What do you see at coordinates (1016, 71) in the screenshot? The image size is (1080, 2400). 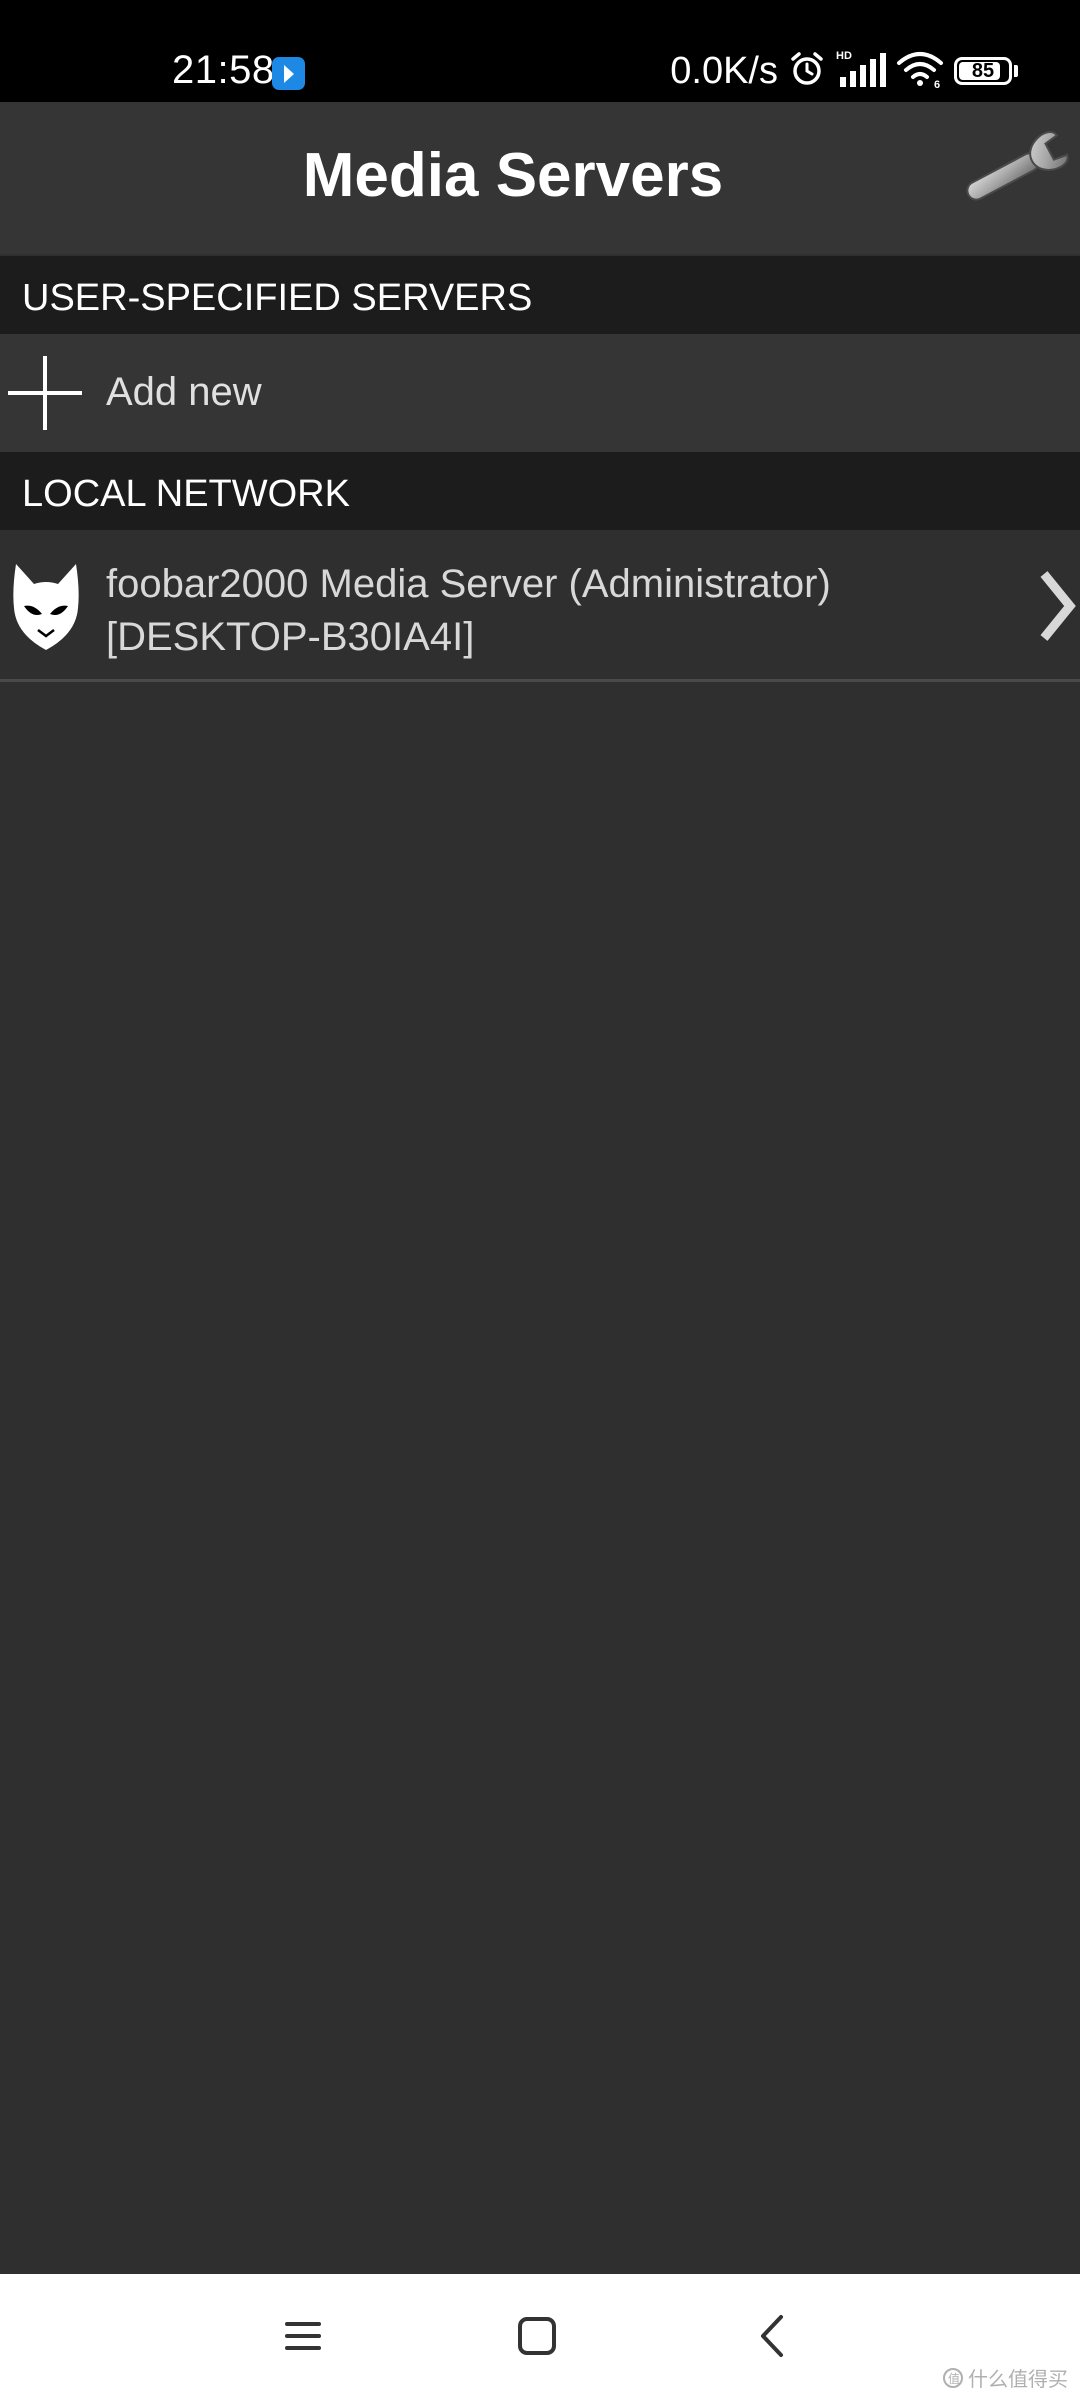 I see `battery-tip` at bounding box center [1016, 71].